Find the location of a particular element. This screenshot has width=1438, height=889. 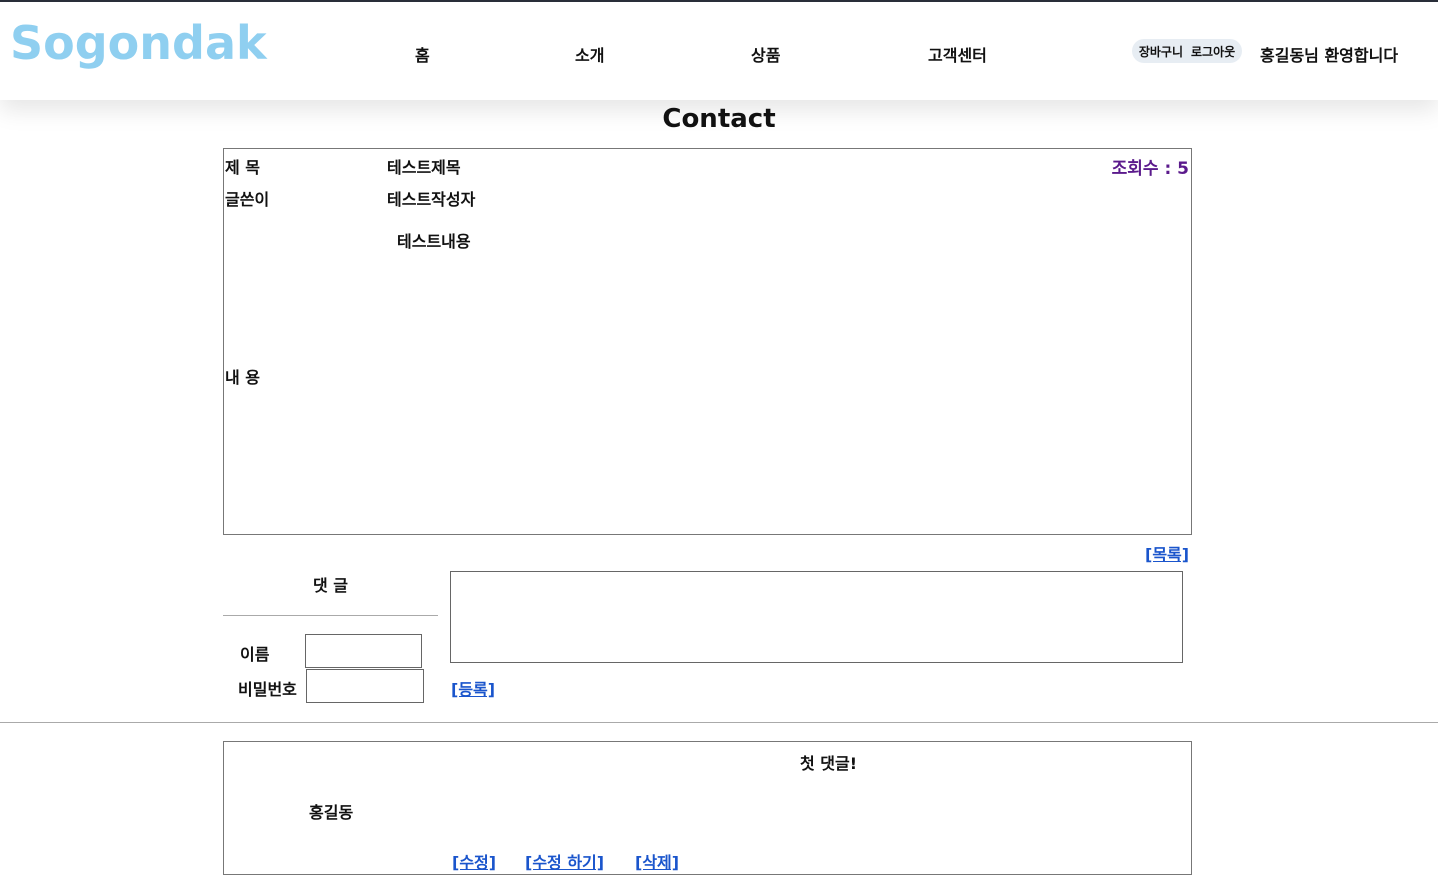

name-input is located at coordinates (363, 651).